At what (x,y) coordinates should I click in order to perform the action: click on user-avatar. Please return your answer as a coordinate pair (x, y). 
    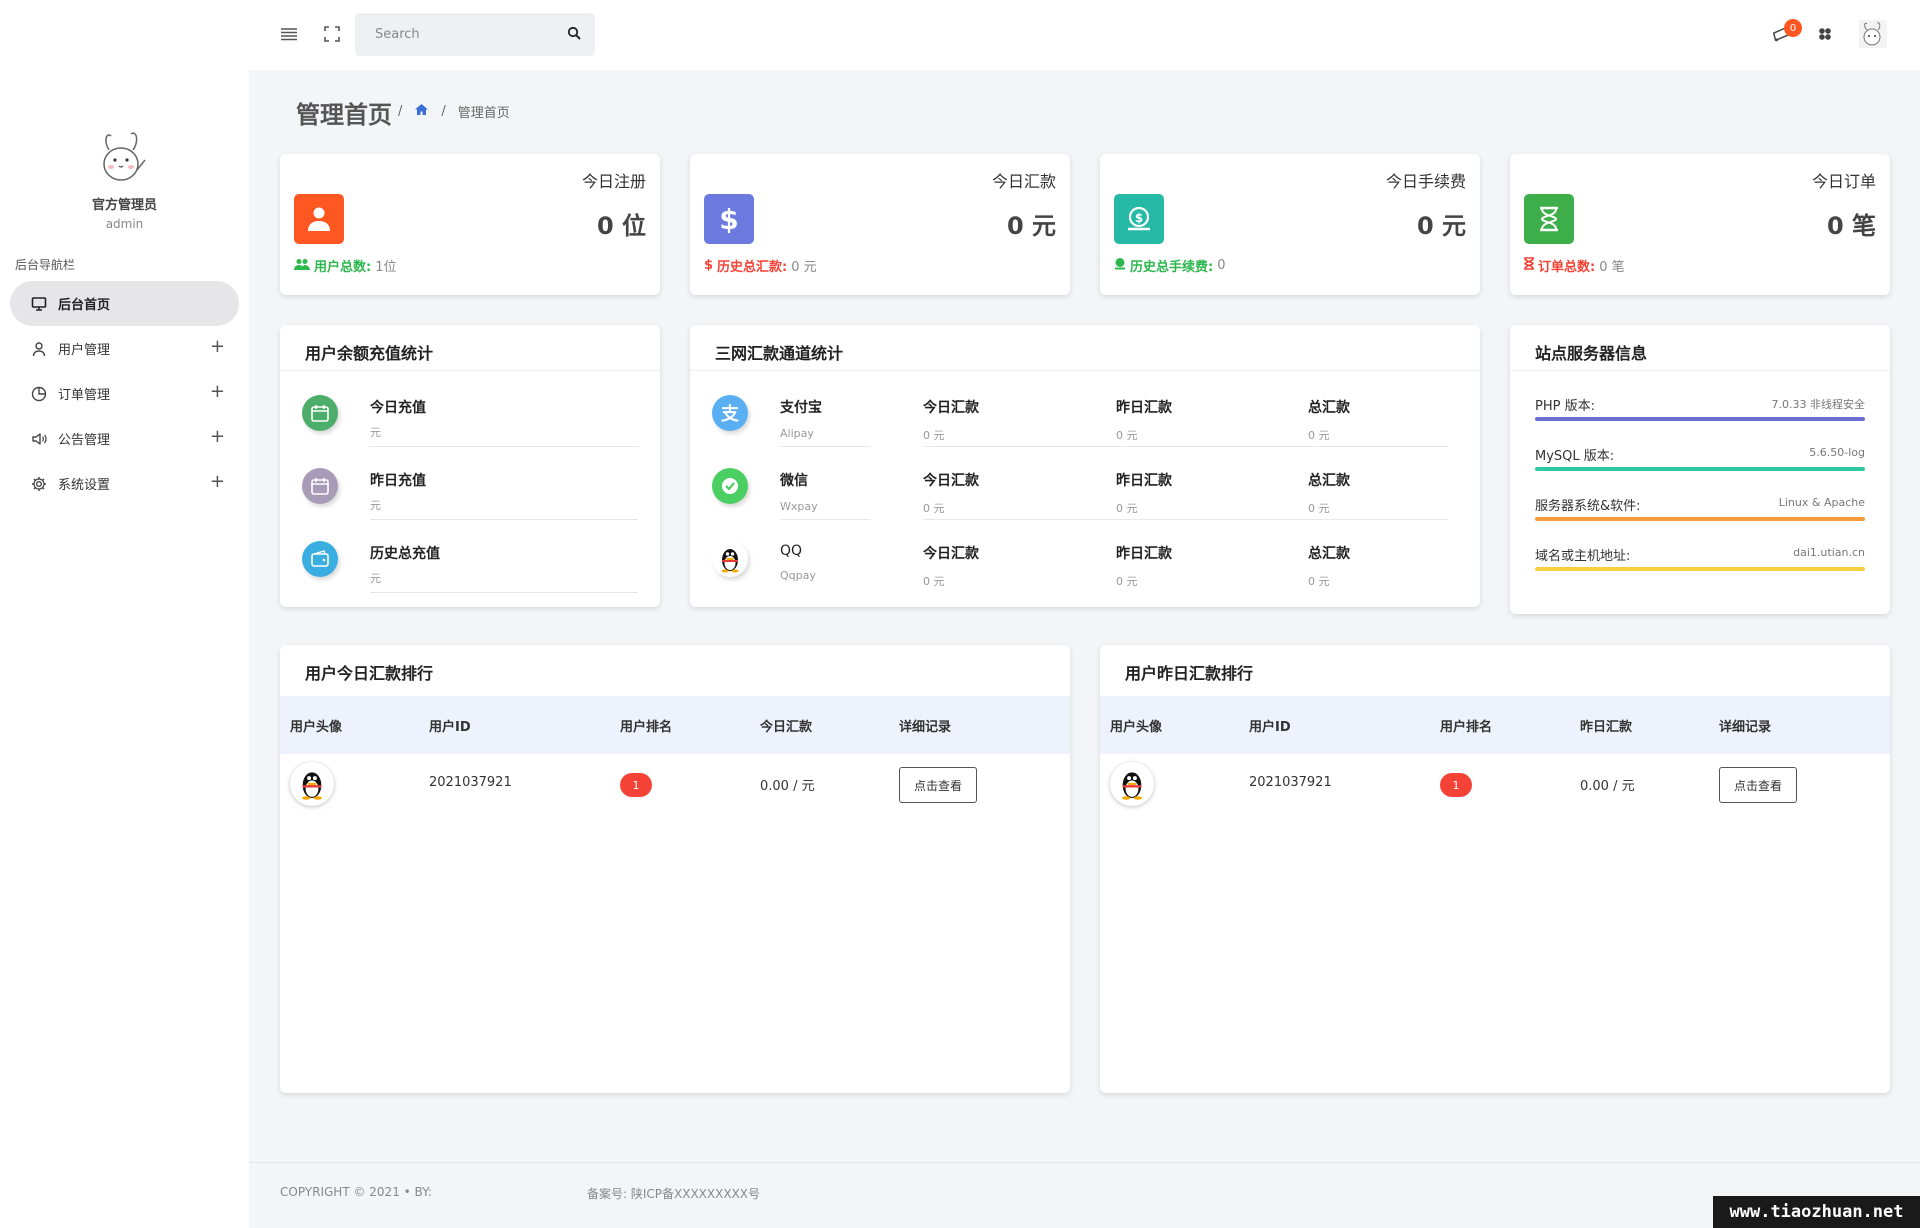
    Looking at the image, I should click on (1873, 34).